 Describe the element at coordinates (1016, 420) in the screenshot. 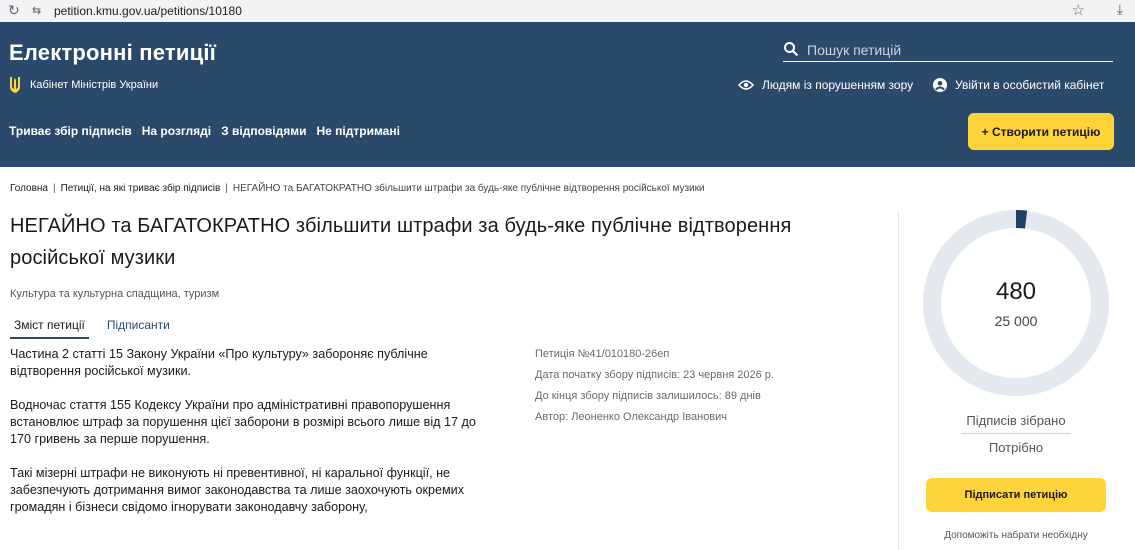

I see `collected-label: Підписів зібрано` at that location.